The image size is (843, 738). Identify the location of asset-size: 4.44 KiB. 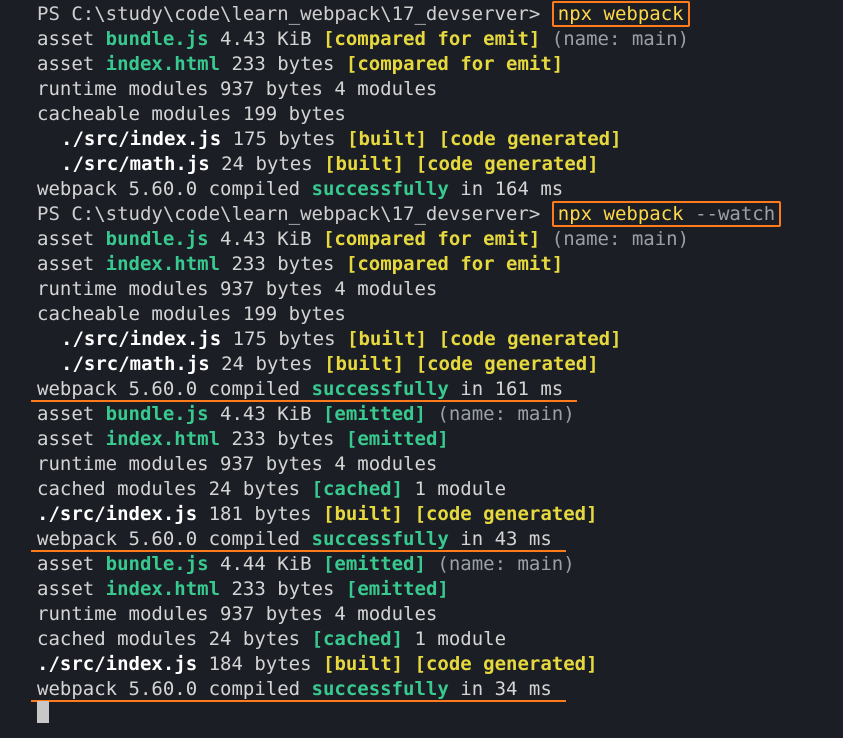
(265, 564).